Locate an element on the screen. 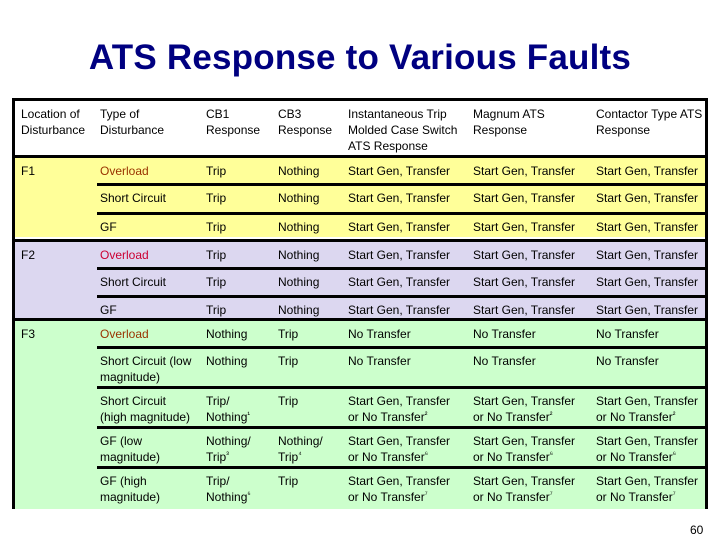 This screenshot has height=540, width=720. header-cb1: CB1 Response is located at coordinates (233, 122).